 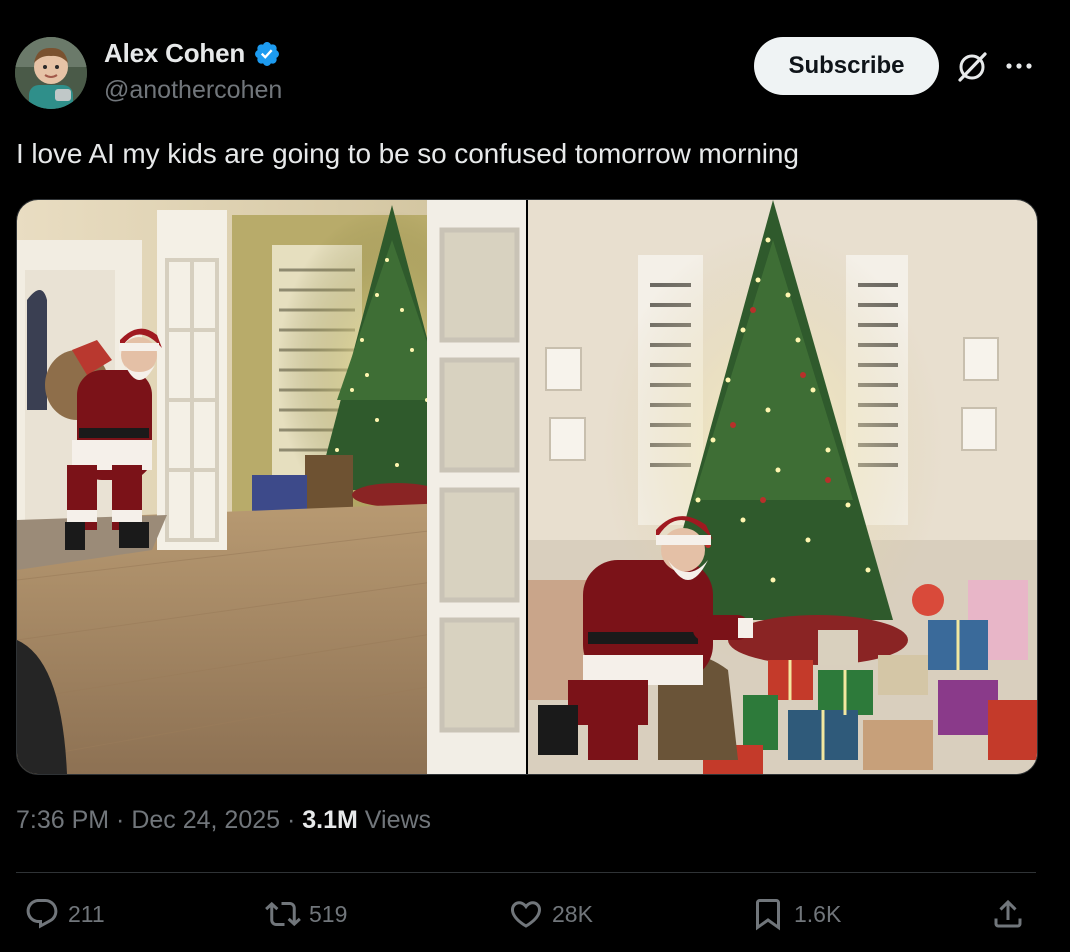 I want to click on reply-count: 211, so click(x=86, y=913).